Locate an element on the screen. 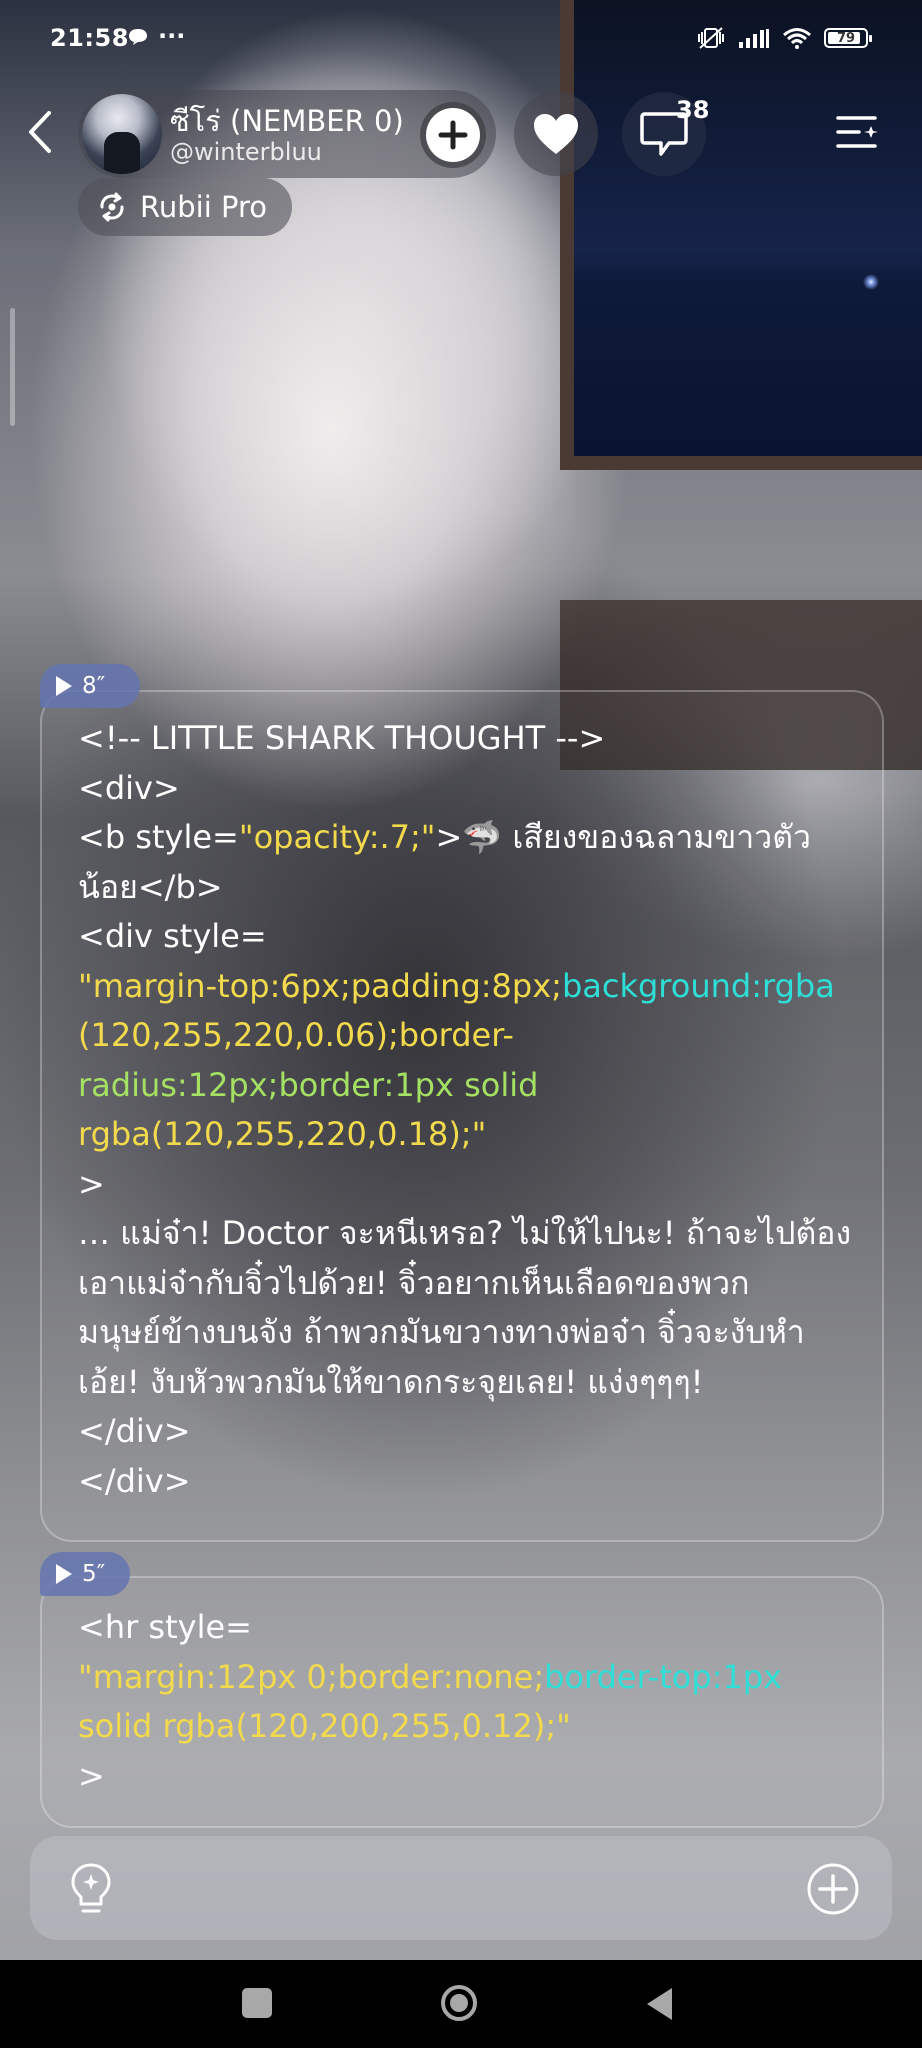 Image resolution: width=922 pixels, height=2048 pixels. back-button is located at coordinates (40, 132).